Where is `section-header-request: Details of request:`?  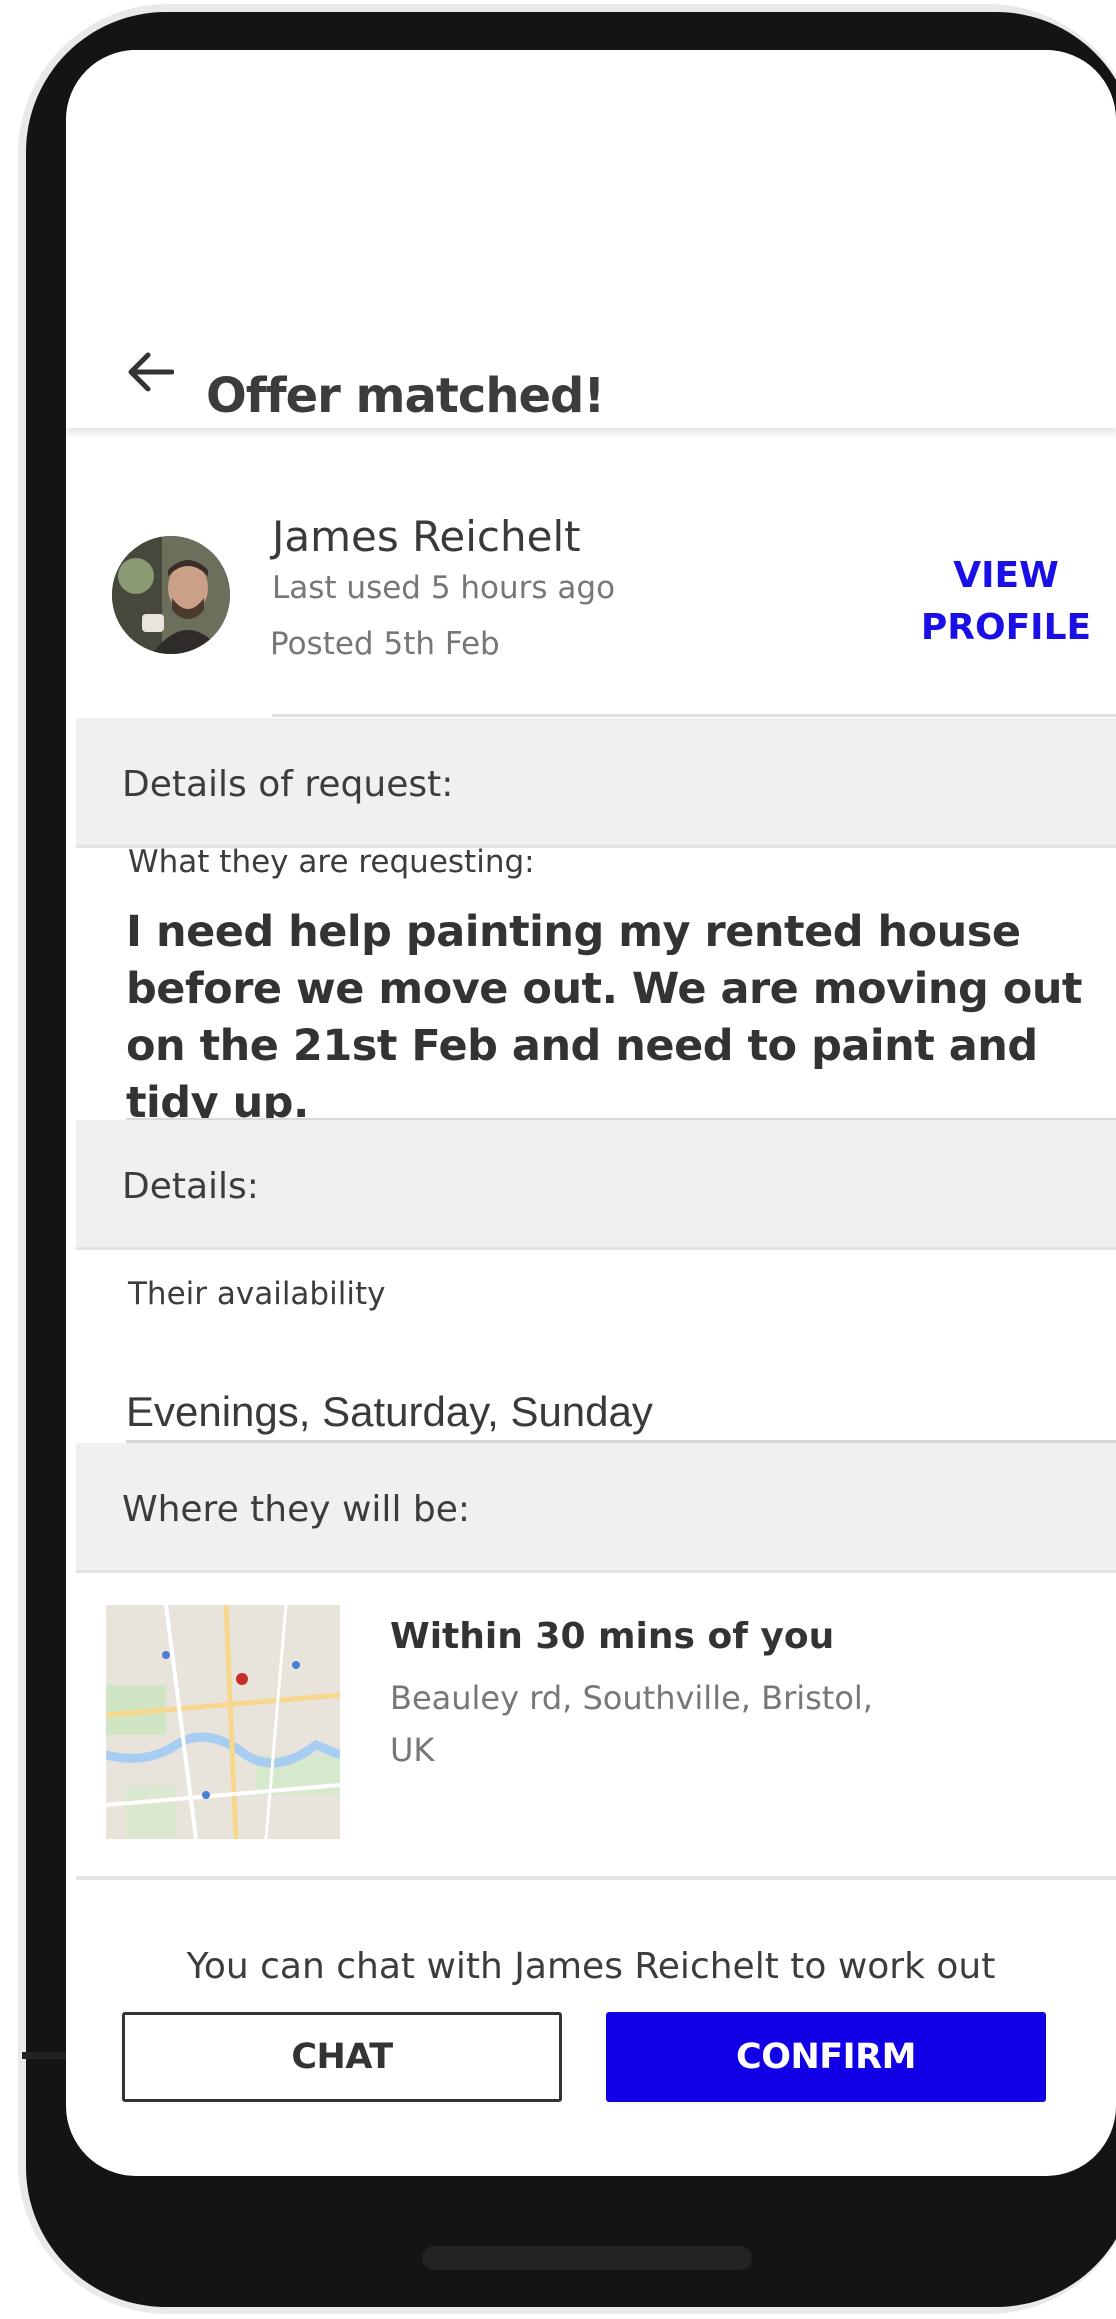
section-header-request: Details of request: is located at coordinates (596, 783).